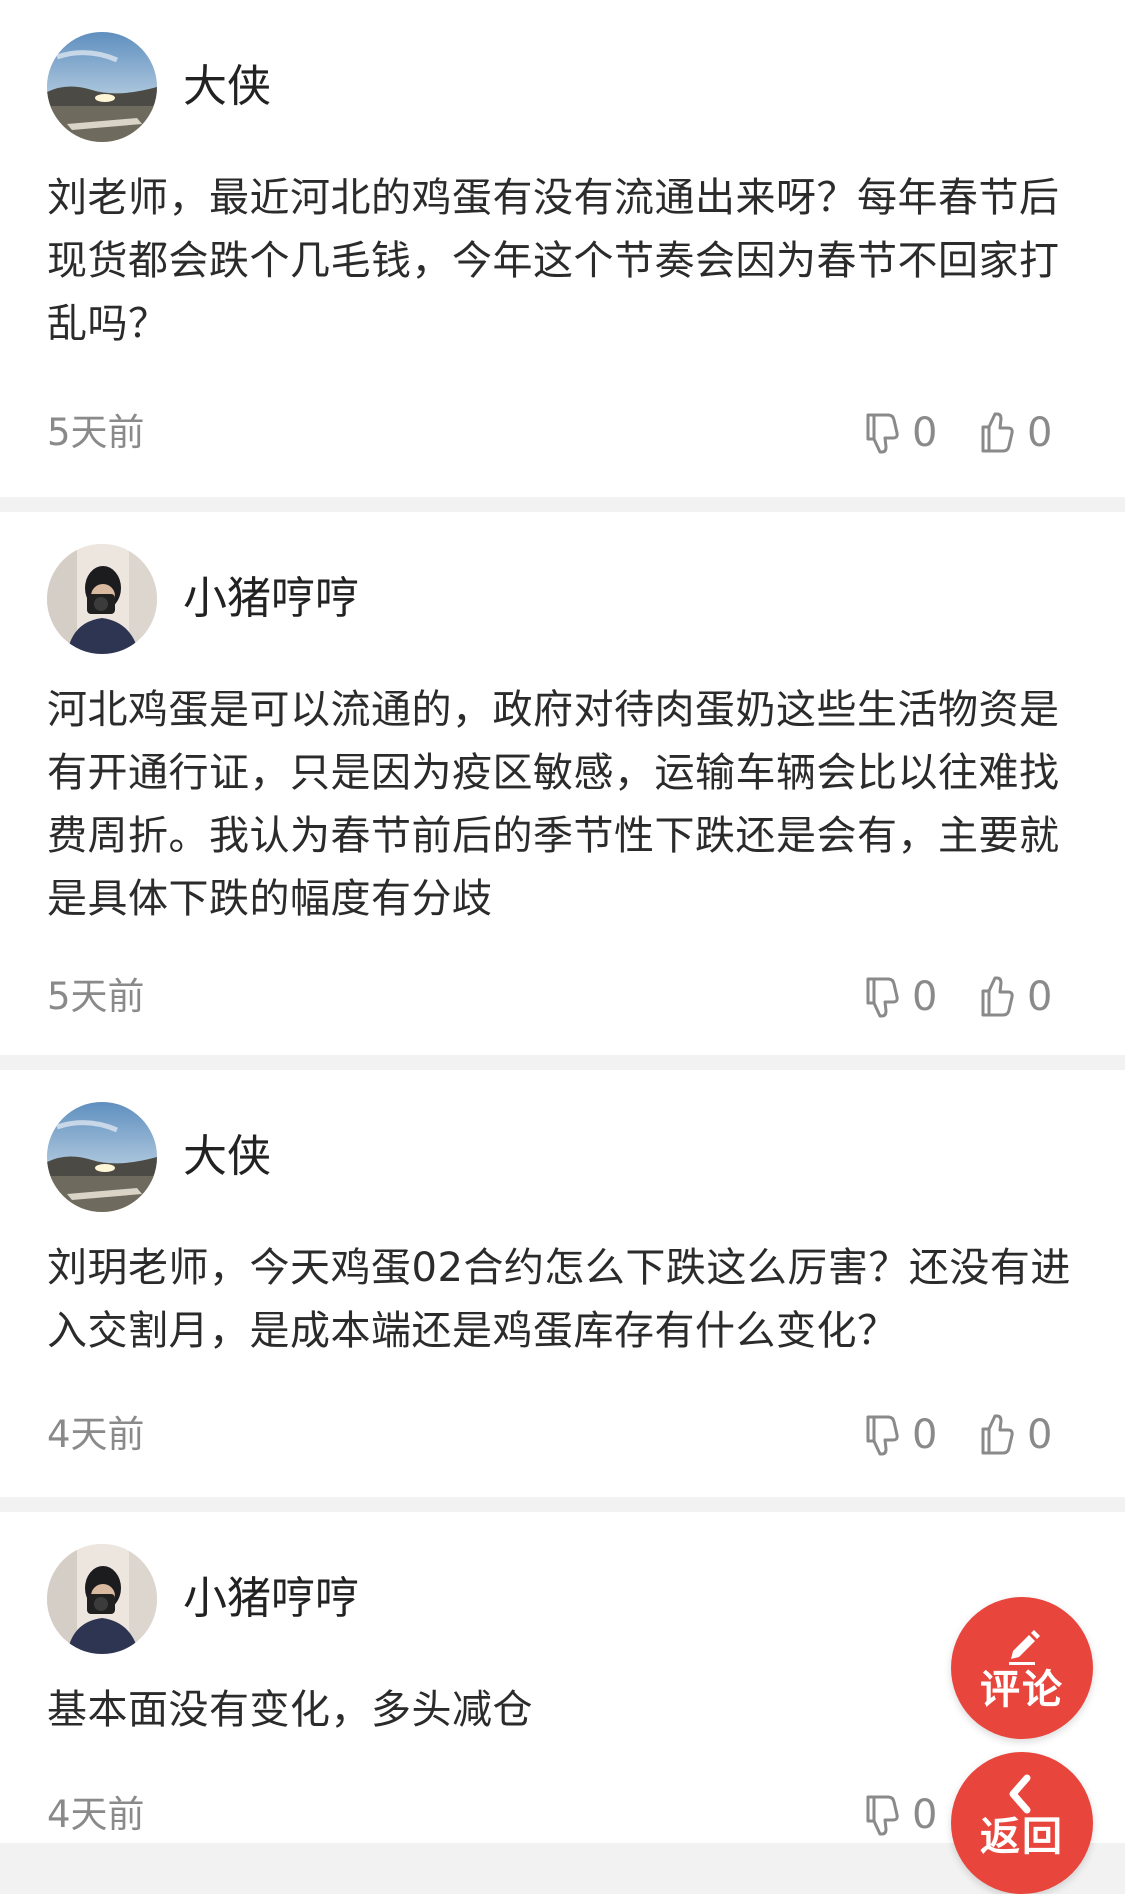 Image resolution: width=1125 pixels, height=1894 pixels. I want to click on write-comment-label: 评论, so click(1022, 1690).